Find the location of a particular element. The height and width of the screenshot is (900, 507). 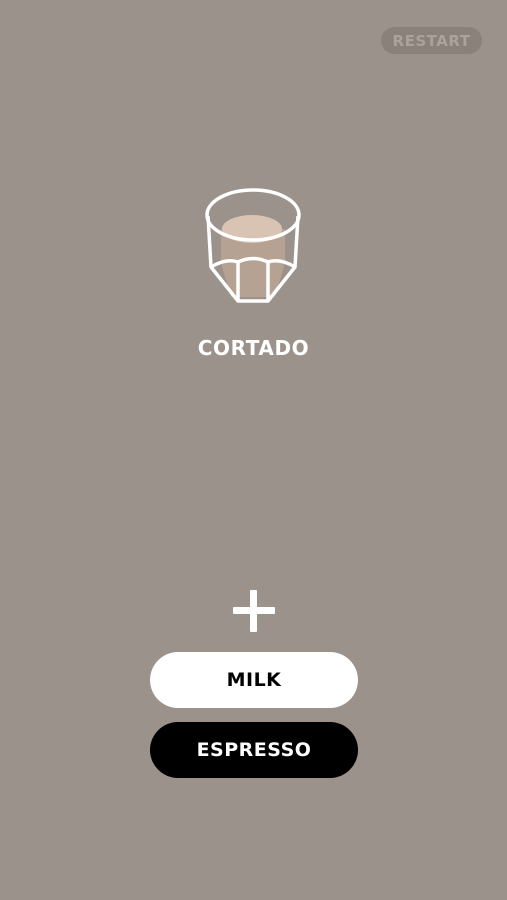

milk-button: MILK is located at coordinates (254, 680).